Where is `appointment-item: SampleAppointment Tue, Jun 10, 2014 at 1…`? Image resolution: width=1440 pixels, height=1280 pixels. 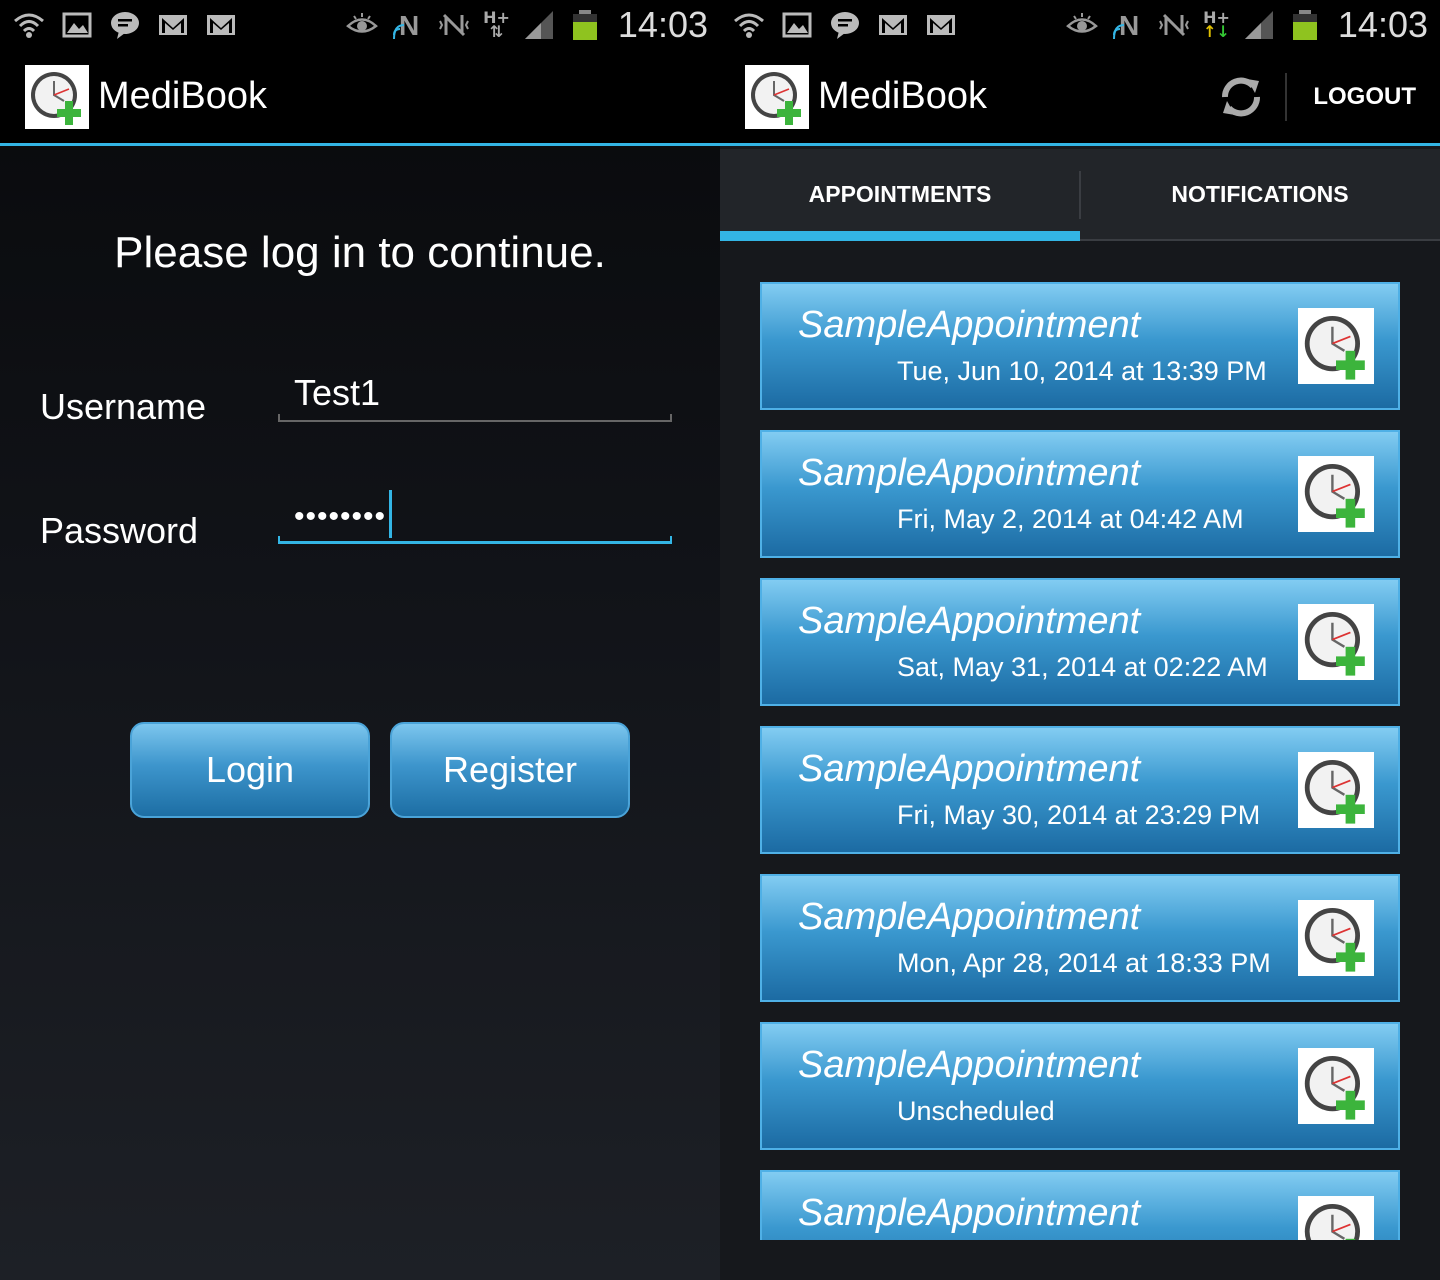 appointment-item: SampleAppointment Tue, Jun 10, 2014 at 1… is located at coordinates (1080, 346).